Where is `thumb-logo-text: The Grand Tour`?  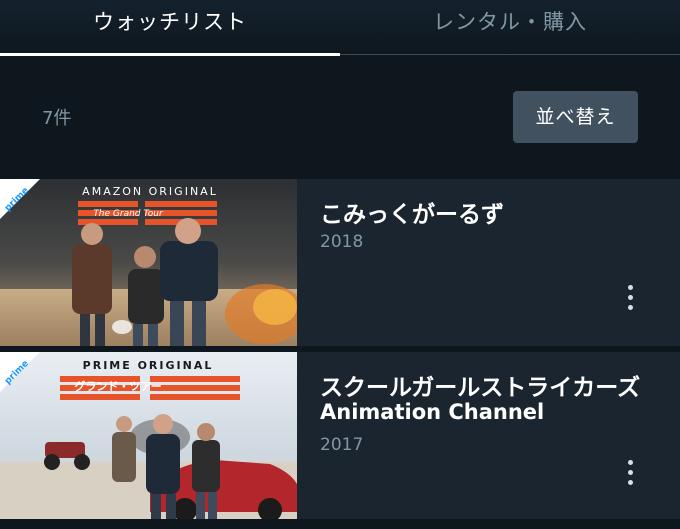 thumb-logo-text: The Grand Tour is located at coordinates (128, 214).